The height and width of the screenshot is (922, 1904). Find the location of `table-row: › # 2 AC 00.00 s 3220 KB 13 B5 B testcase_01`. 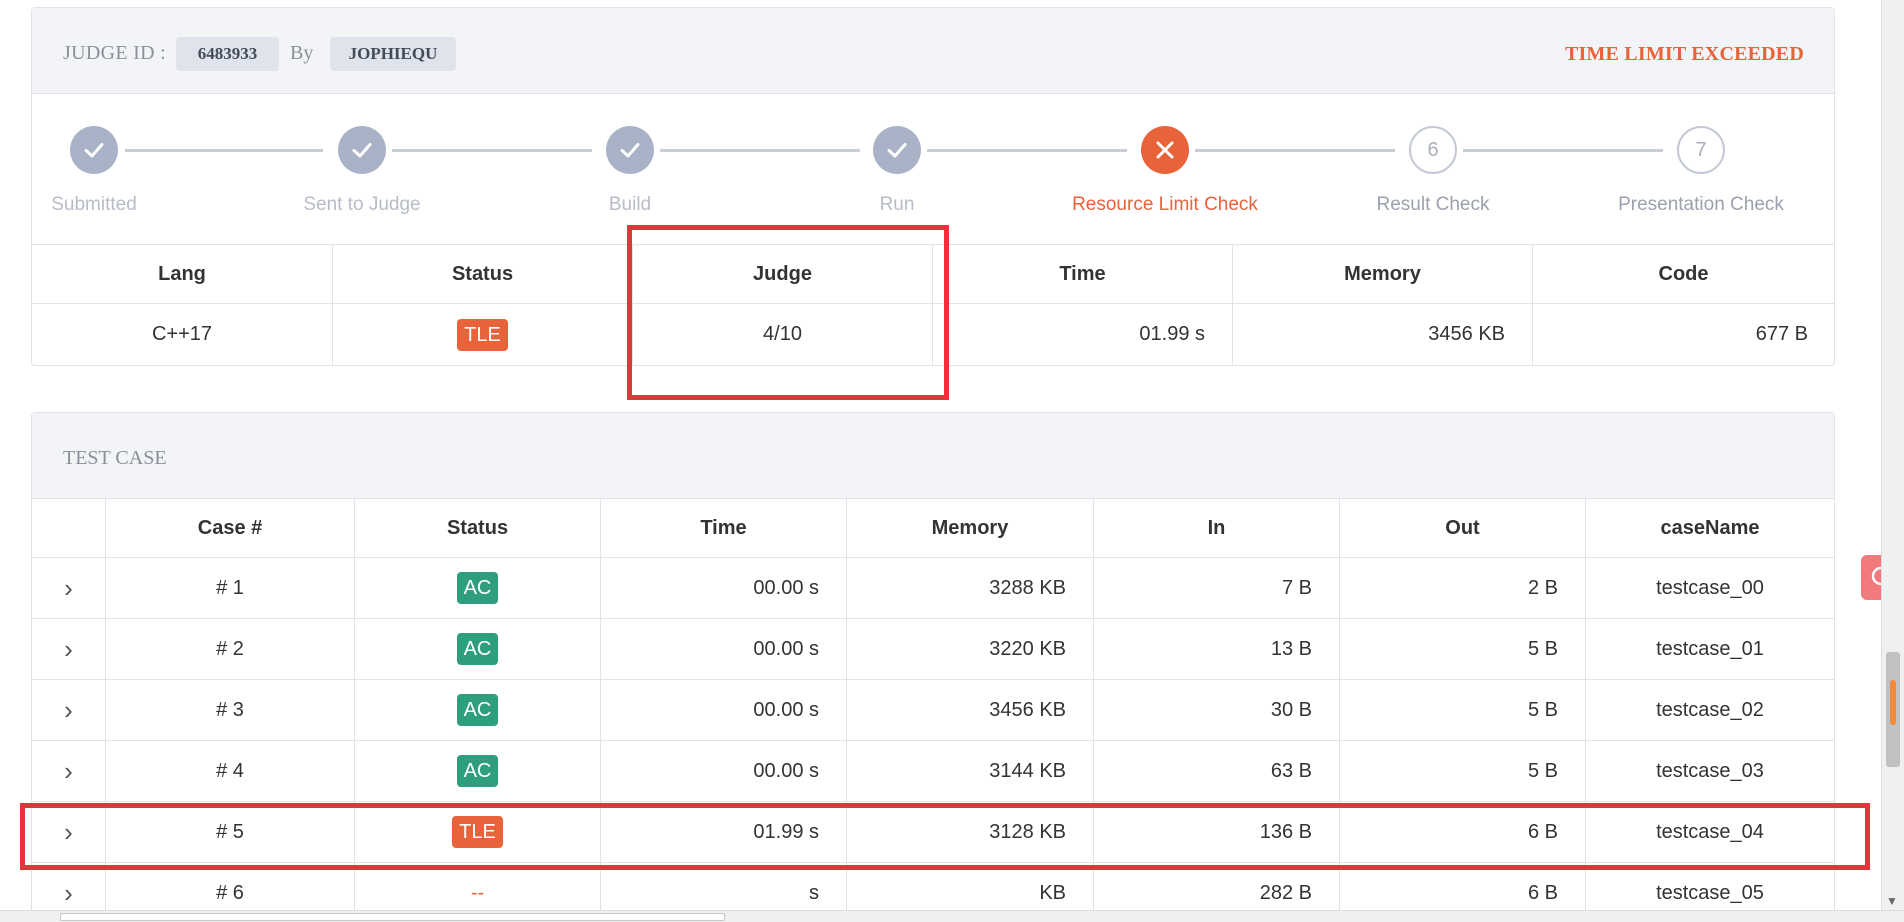

table-row: › # 2 AC 00.00 s 3220 KB 13 B5 B testcase_01 is located at coordinates (933, 649).